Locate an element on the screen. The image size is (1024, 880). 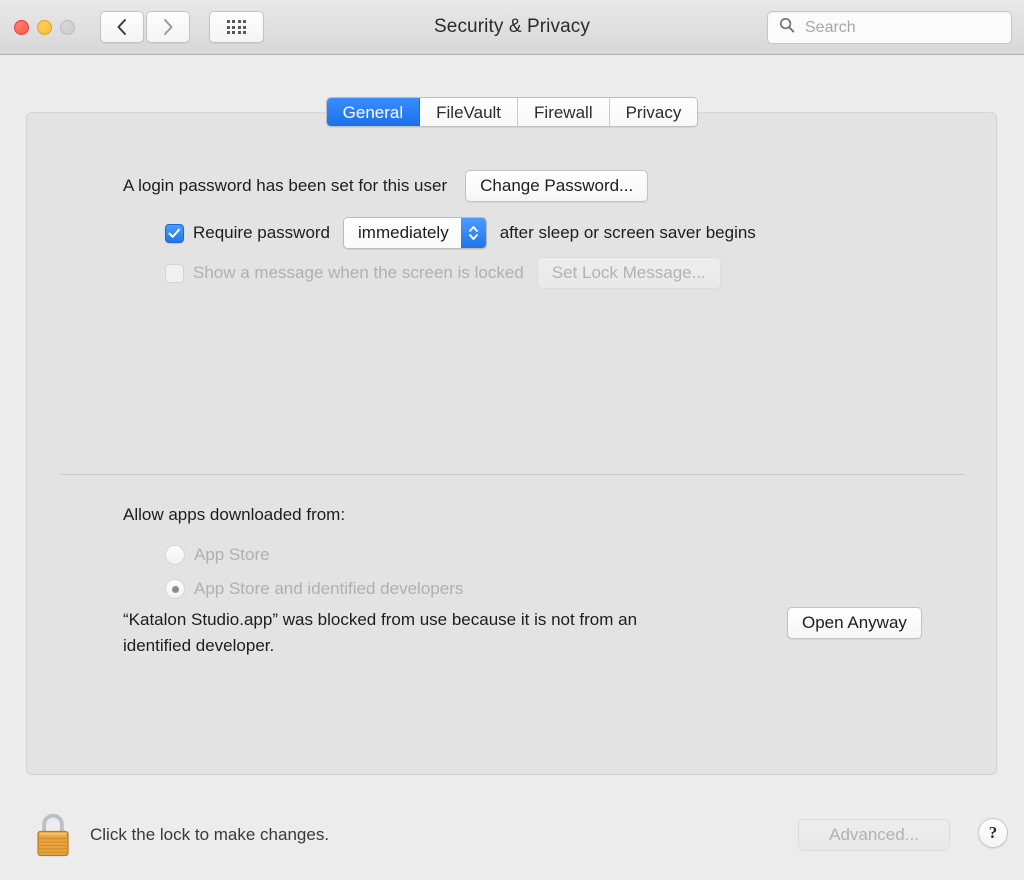
tab-privacy: Privacy is located at coordinates (653, 112).